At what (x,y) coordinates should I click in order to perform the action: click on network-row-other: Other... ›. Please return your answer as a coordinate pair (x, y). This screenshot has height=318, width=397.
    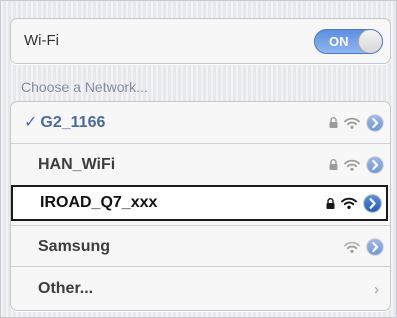
    Looking at the image, I should click on (200, 288).